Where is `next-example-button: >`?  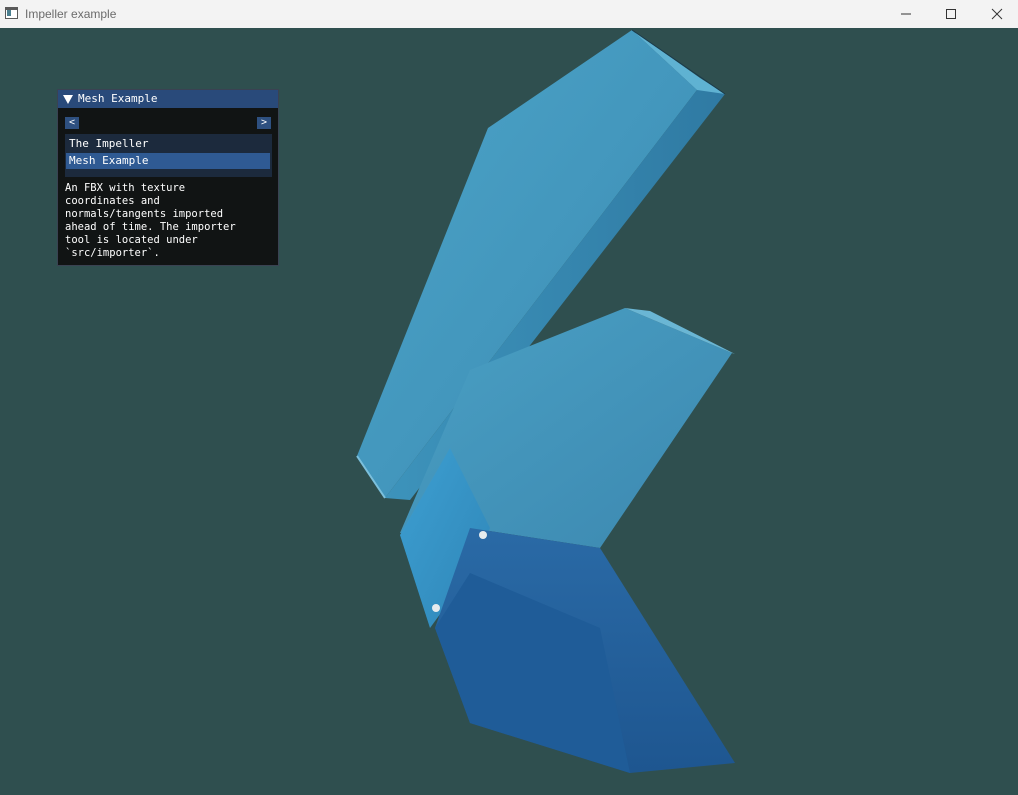
next-example-button: > is located at coordinates (264, 123).